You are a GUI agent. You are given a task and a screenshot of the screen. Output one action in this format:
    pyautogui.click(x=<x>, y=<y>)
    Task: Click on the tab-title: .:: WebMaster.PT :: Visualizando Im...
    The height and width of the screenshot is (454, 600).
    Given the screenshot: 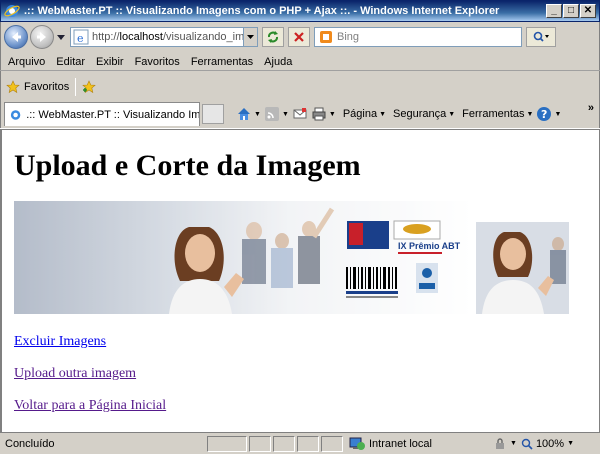 What is the action you would take?
    pyautogui.click(x=112, y=114)
    